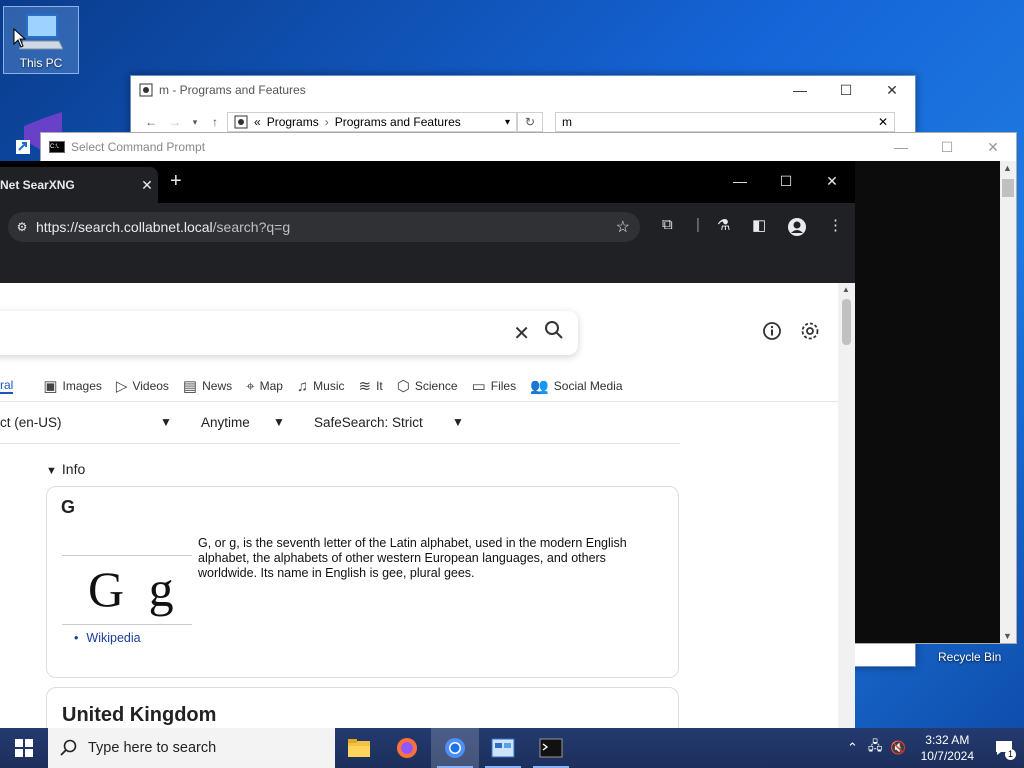 The width and height of the screenshot is (1024, 768). What do you see at coordinates (530, 122) in the screenshot?
I see `refresh-icon: ↻` at bounding box center [530, 122].